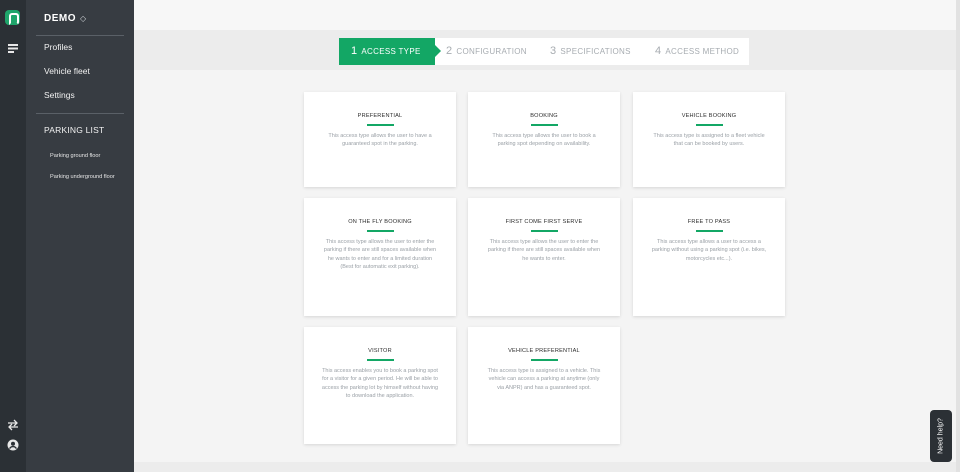 This screenshot has width=960, height=472. What do you see at coordinates (380, 351) in the screenshot?
I see `card-title: VISITOR` at bounding box center [380, 351].